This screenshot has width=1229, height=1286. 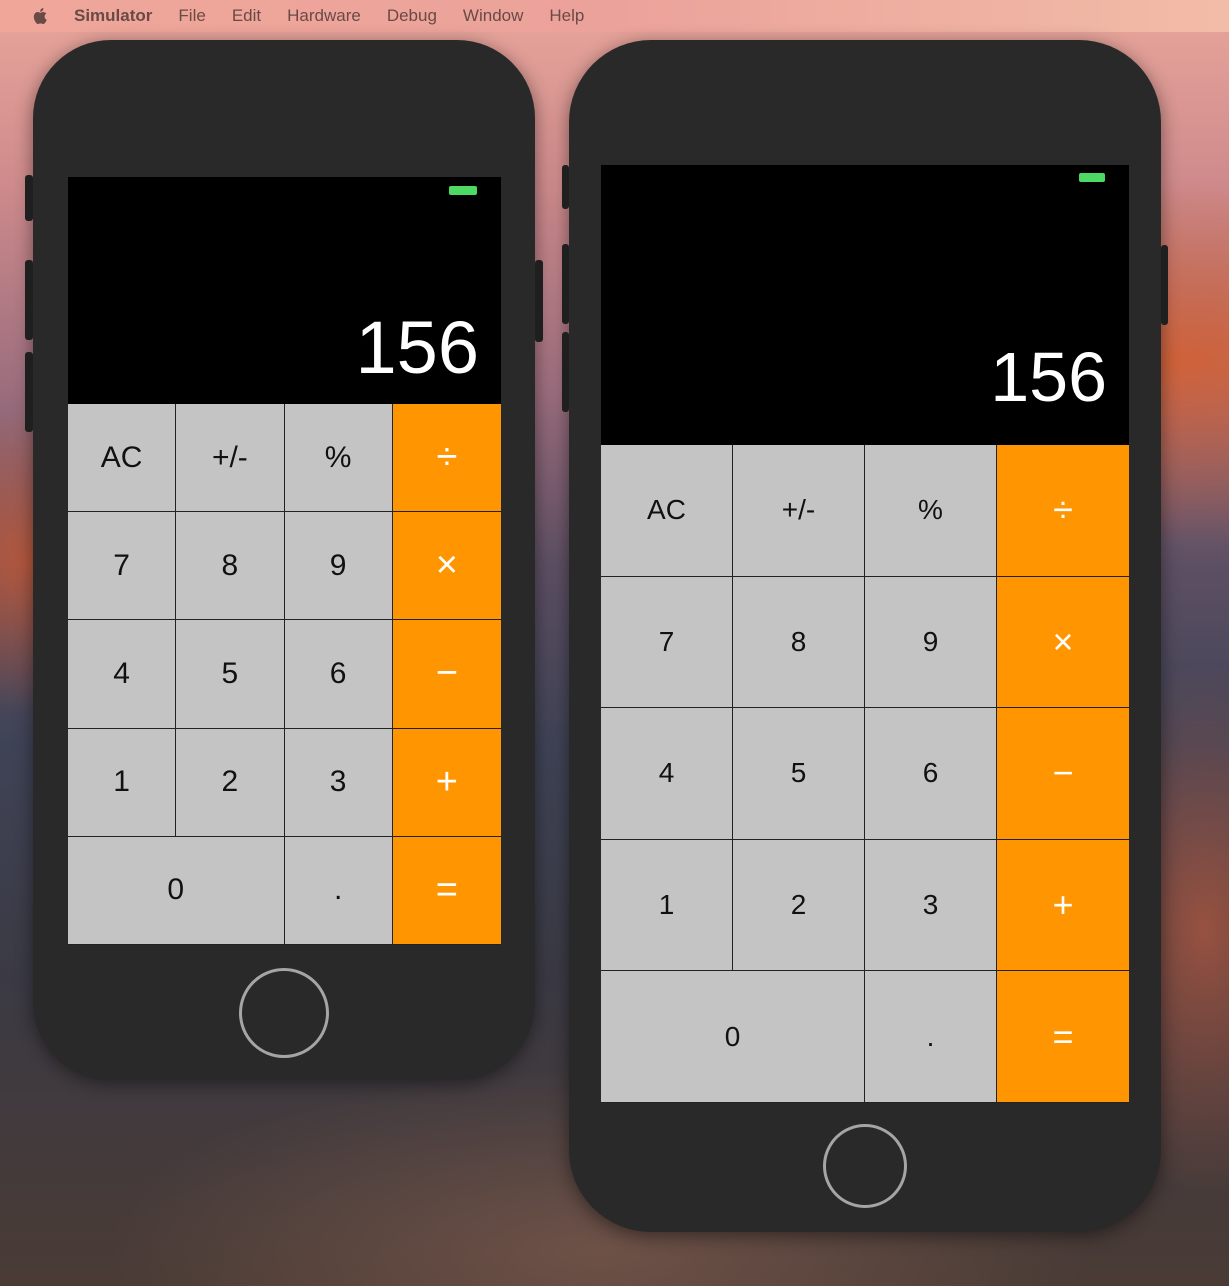 What do you see at coordinates (41, 16) in the screenshot?
I see `apple-logo-icon` at bounding box center [41, 16].